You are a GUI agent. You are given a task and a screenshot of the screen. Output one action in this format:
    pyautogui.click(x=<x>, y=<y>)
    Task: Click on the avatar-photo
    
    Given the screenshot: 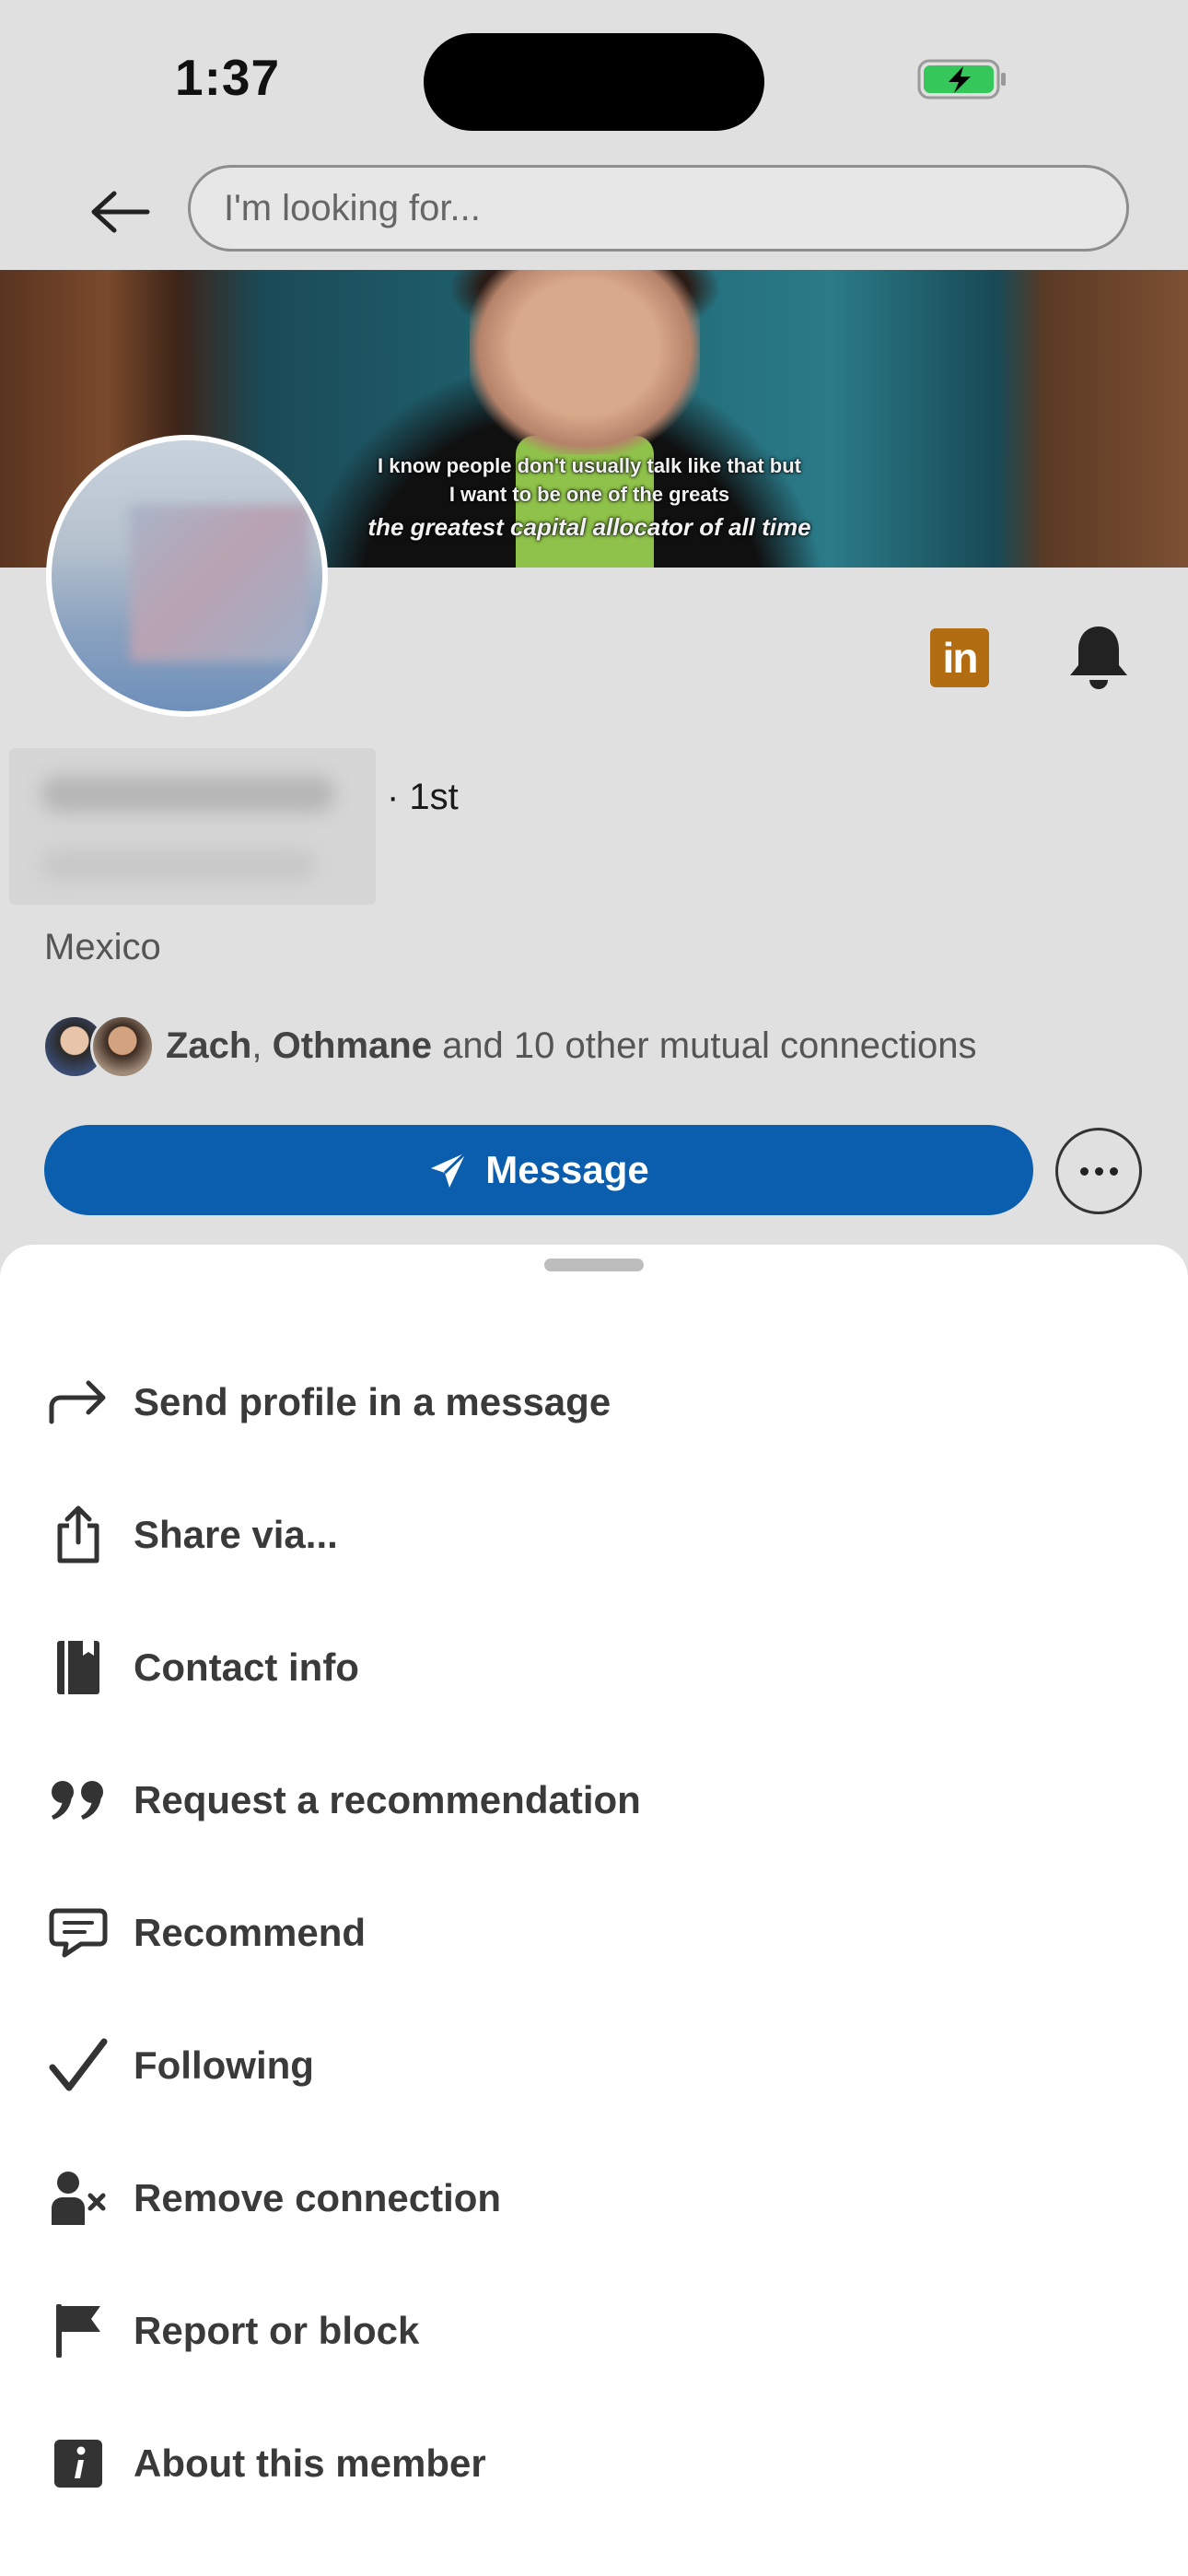 What is the action you would take?
    pyautogui.click(x=187, y=575)
    